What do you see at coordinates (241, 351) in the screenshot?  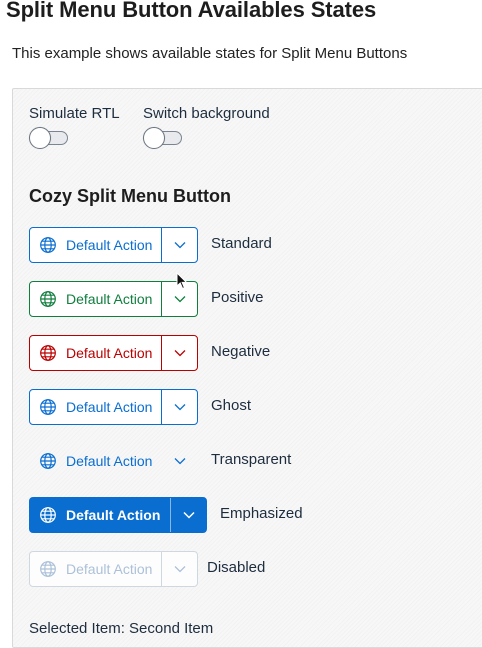 I see `state-label: Negative` at bounding box center [241, 351].